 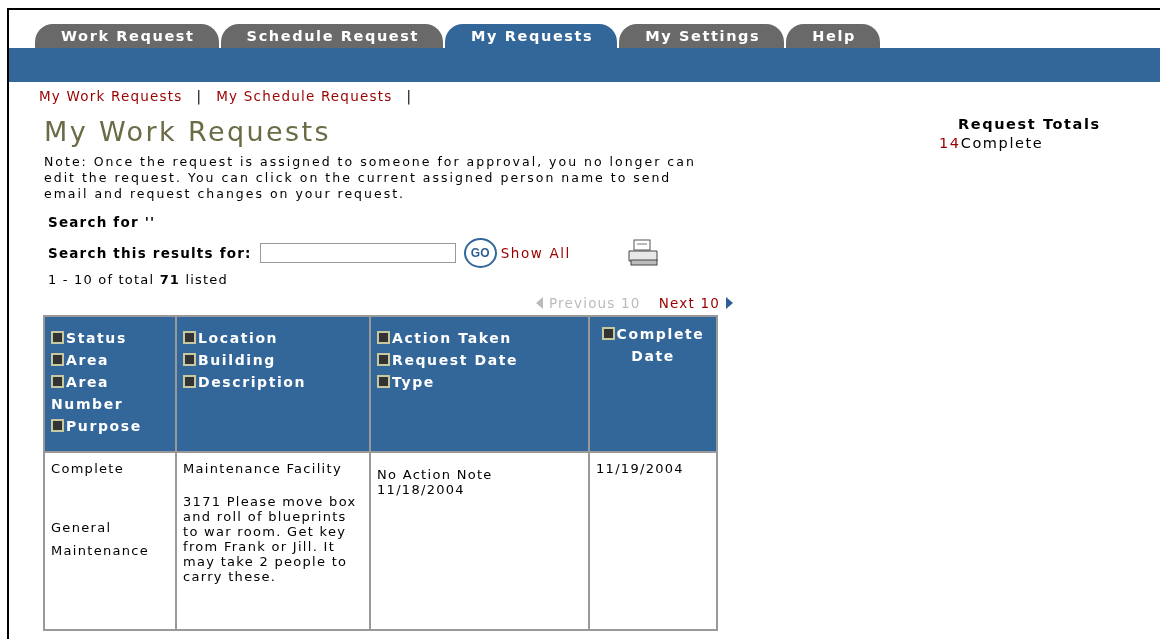 I want to click on cell-text: No Action Note 11/18/2004, so click(x=435, y=482).